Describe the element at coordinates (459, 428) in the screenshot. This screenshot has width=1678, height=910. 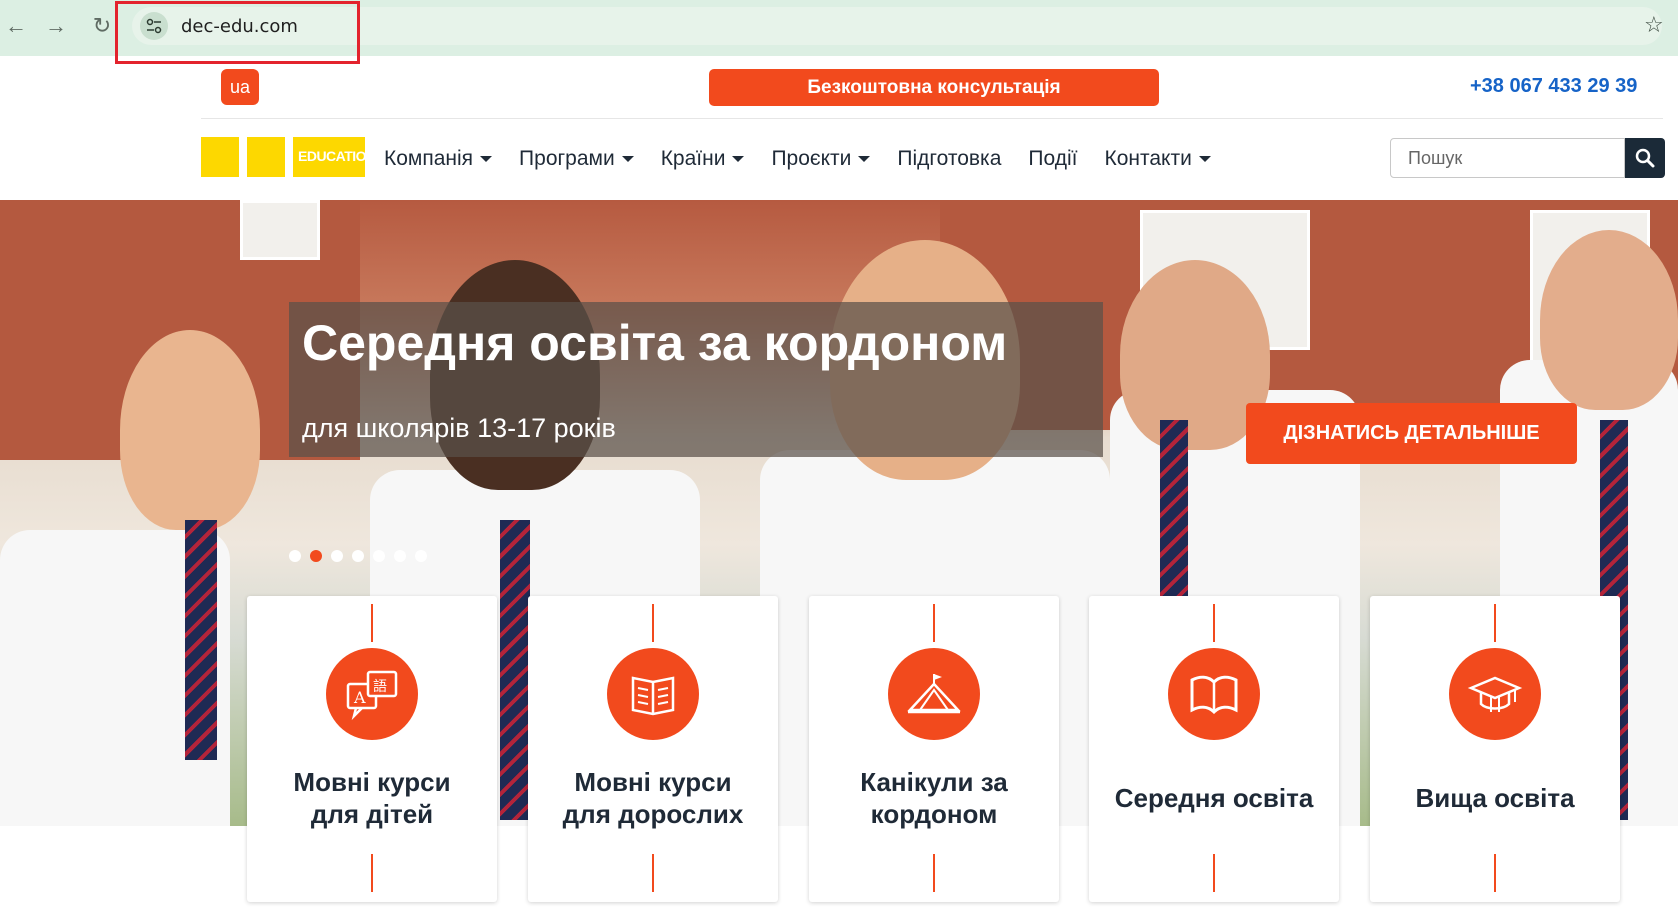
I see `hero-subtitle: для школярів 13-17 років` at that location.